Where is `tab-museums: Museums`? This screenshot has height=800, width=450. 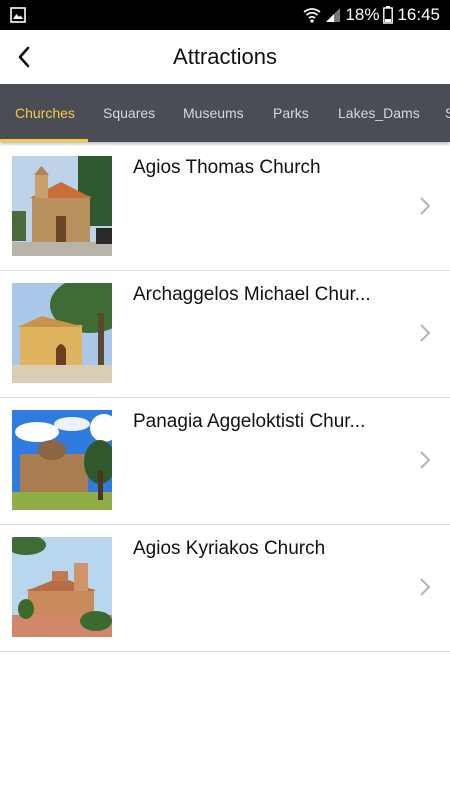 tab-museums: Museums is located at coordinates (213, 113).